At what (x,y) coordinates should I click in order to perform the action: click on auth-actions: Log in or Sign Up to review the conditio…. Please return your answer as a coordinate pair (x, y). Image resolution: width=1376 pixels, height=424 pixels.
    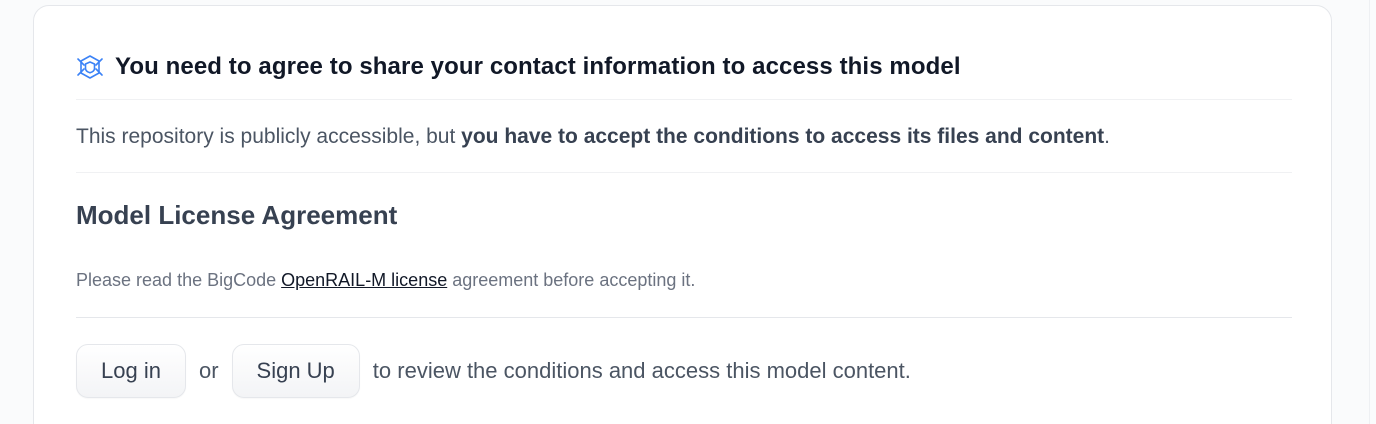
    Looking at the image, I should click on (684, 371).